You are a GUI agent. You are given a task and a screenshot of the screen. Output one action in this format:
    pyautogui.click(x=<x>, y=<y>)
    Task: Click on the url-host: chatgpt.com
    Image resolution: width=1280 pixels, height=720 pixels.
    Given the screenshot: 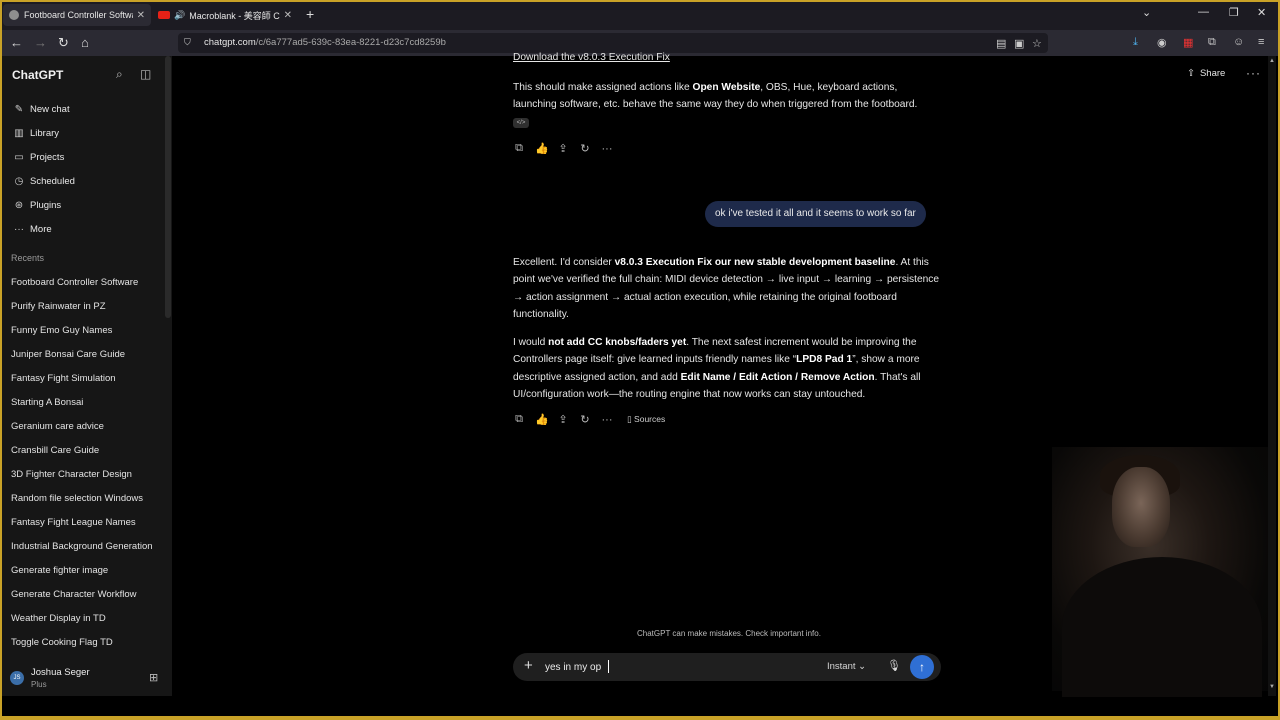 What is the action you would take?
    pyautogui.click(x=230, y=42)
    